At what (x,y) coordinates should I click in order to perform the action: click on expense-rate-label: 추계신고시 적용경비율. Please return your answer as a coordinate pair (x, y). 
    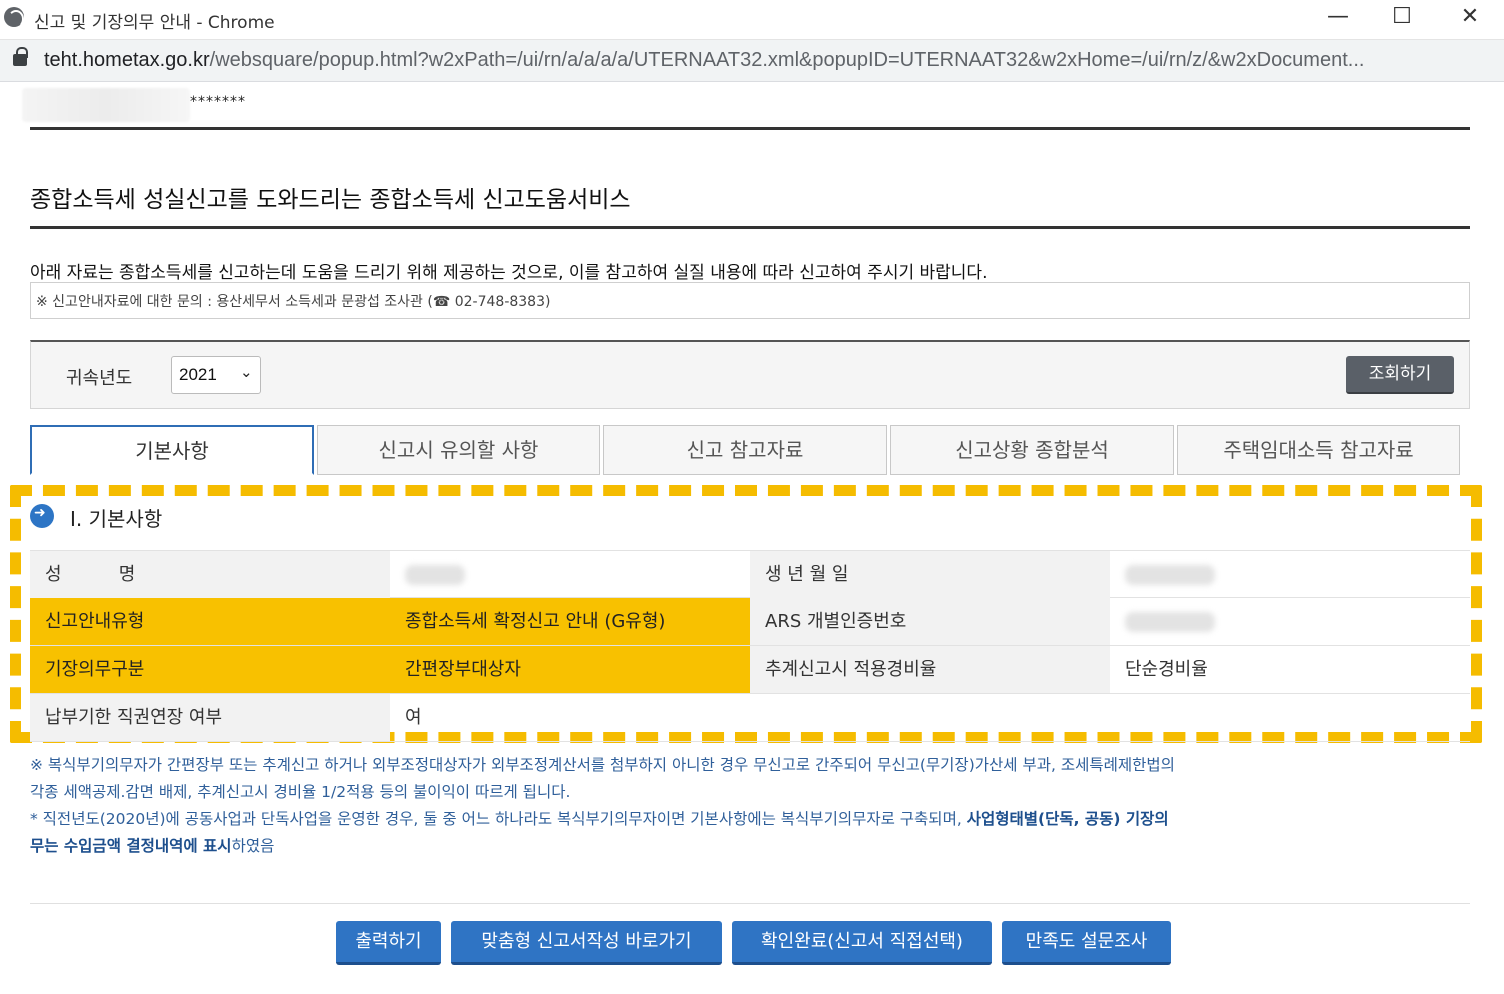
    Looking at the image, I should click on (930, 669).